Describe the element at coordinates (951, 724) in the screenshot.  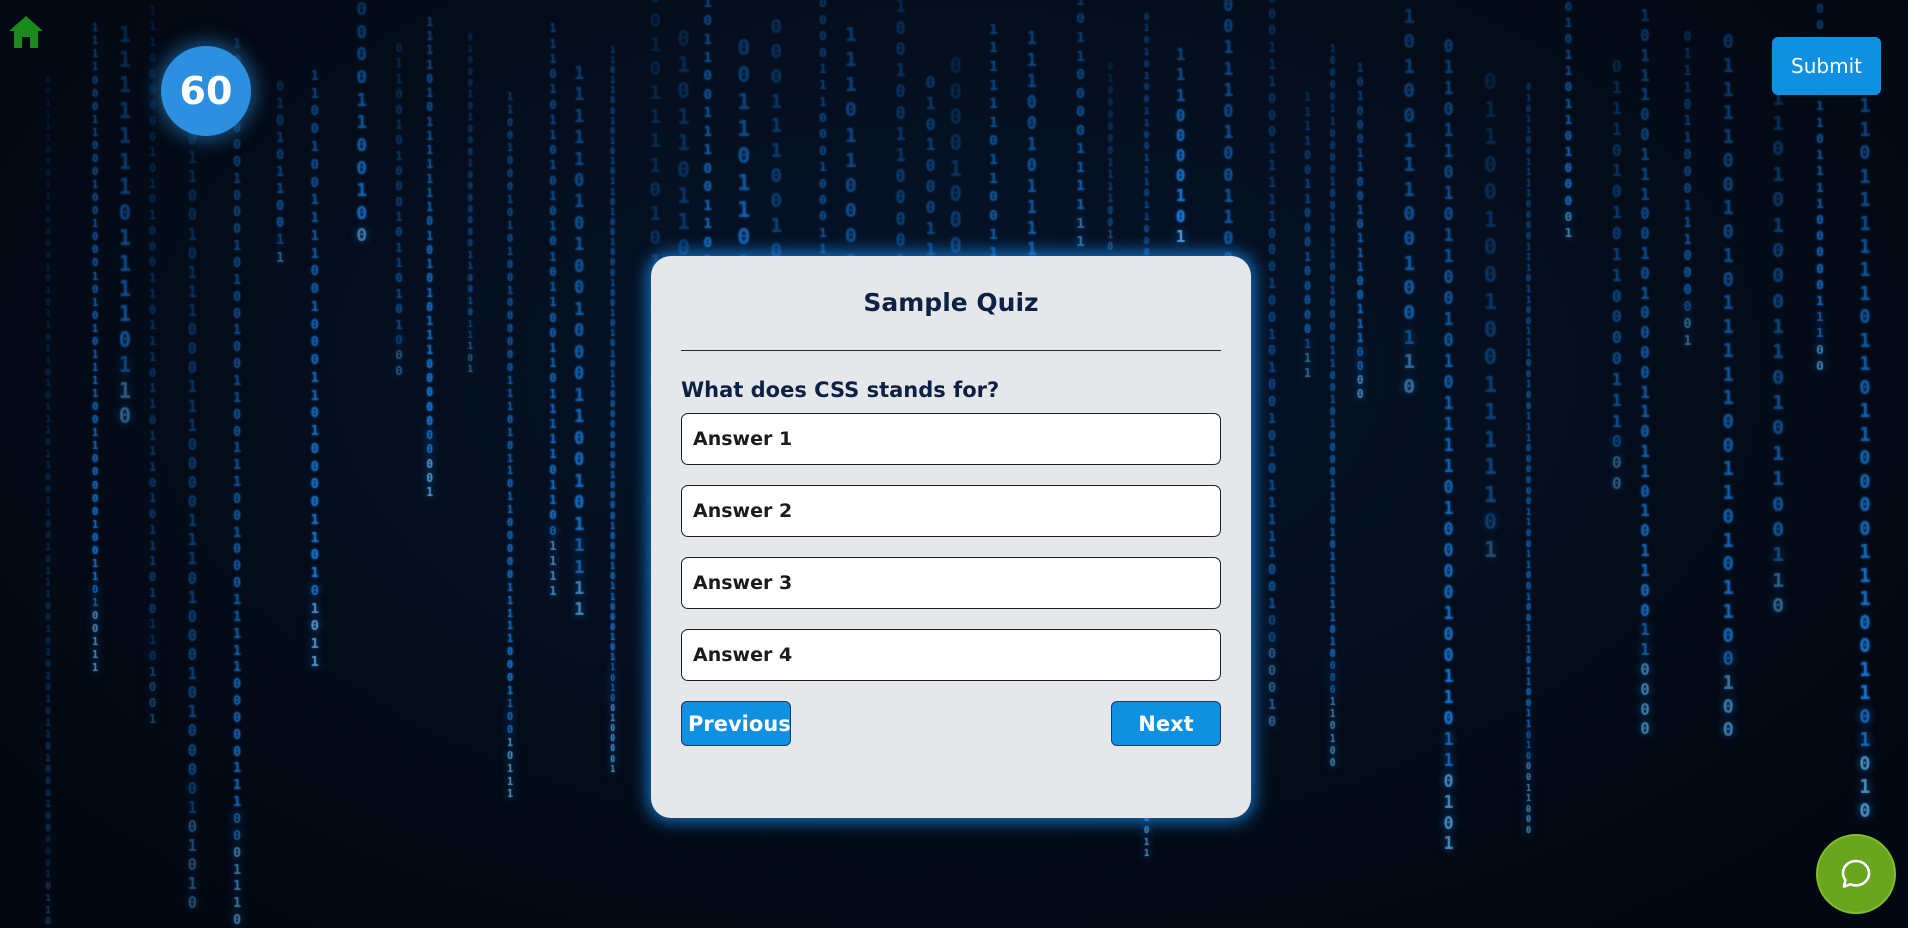
I see `question-navigation: Previous Next` at that location.